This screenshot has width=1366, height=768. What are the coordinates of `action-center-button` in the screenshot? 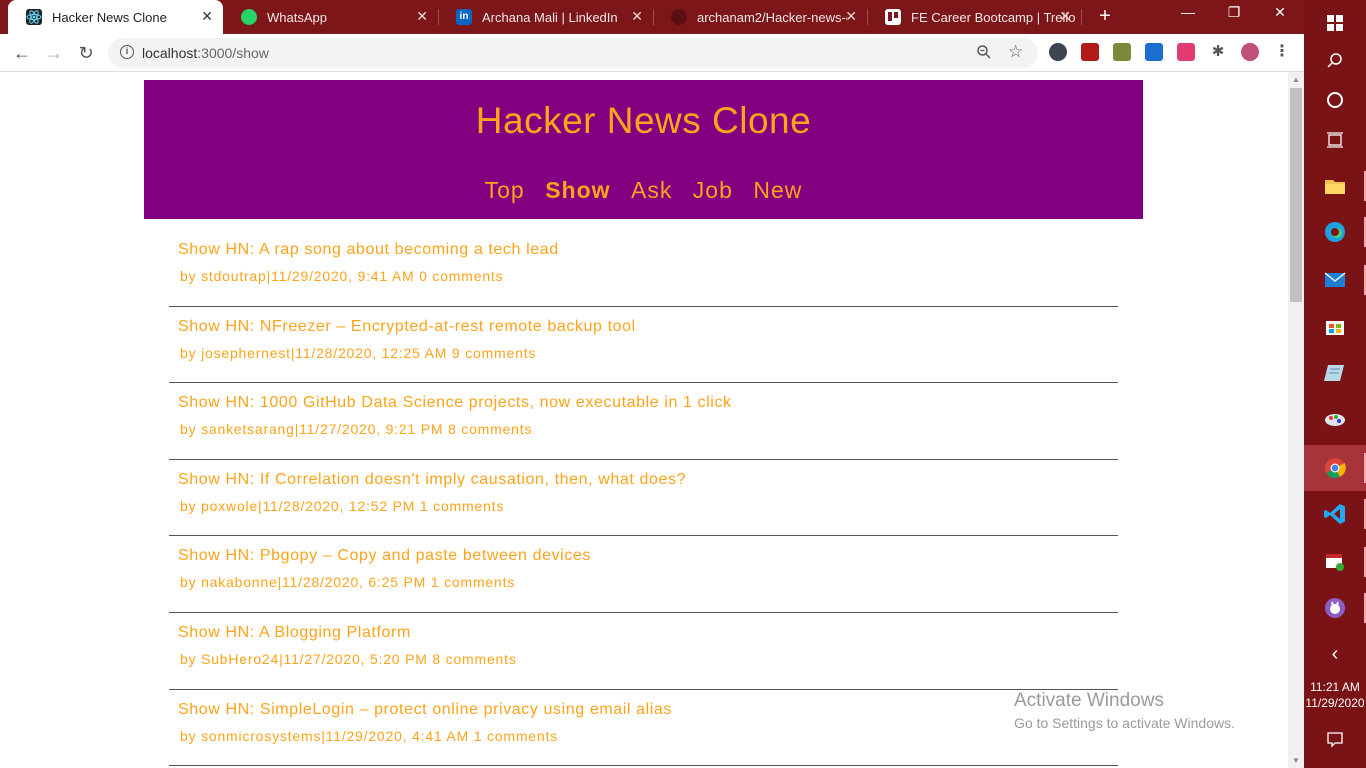 It's located at (1335, 739).